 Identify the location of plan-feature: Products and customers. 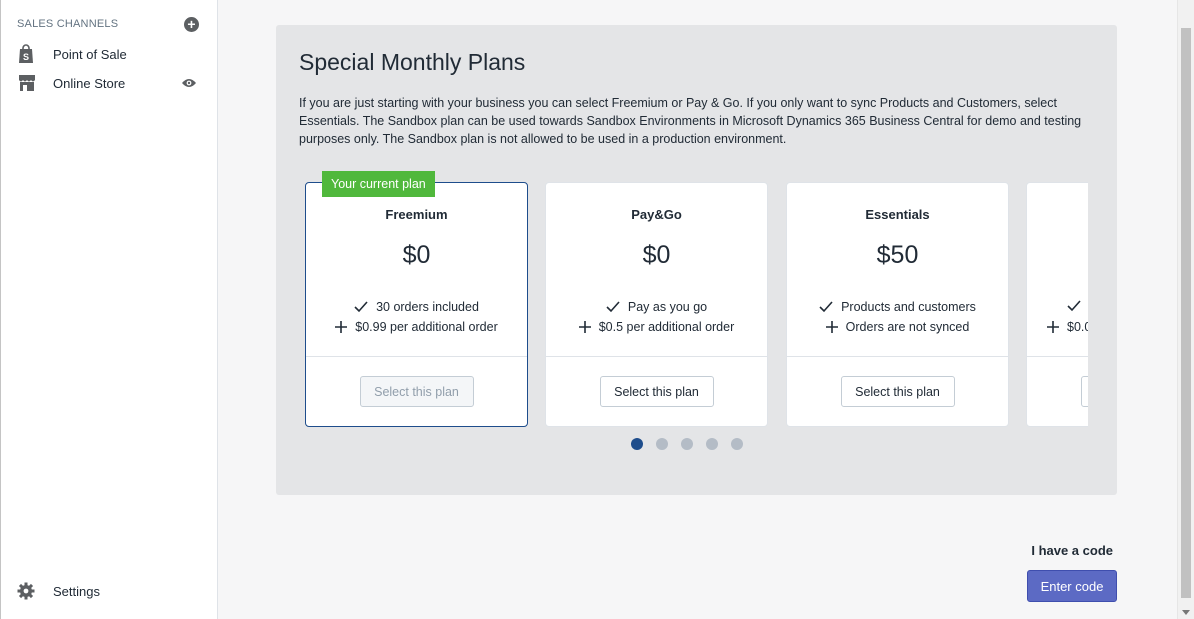
(897, 307).